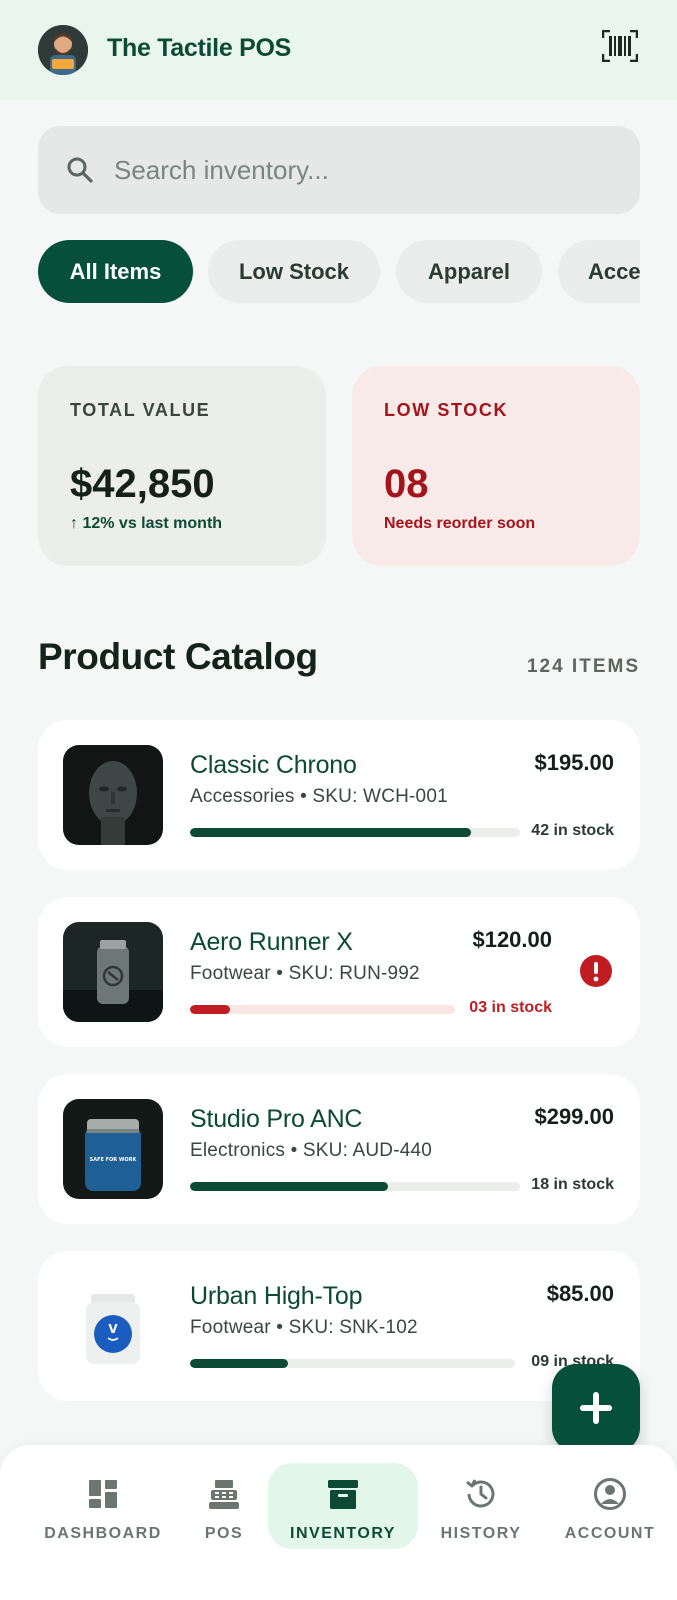  I want to click on nav-account: ACCOUNT, so click(610, 1506).